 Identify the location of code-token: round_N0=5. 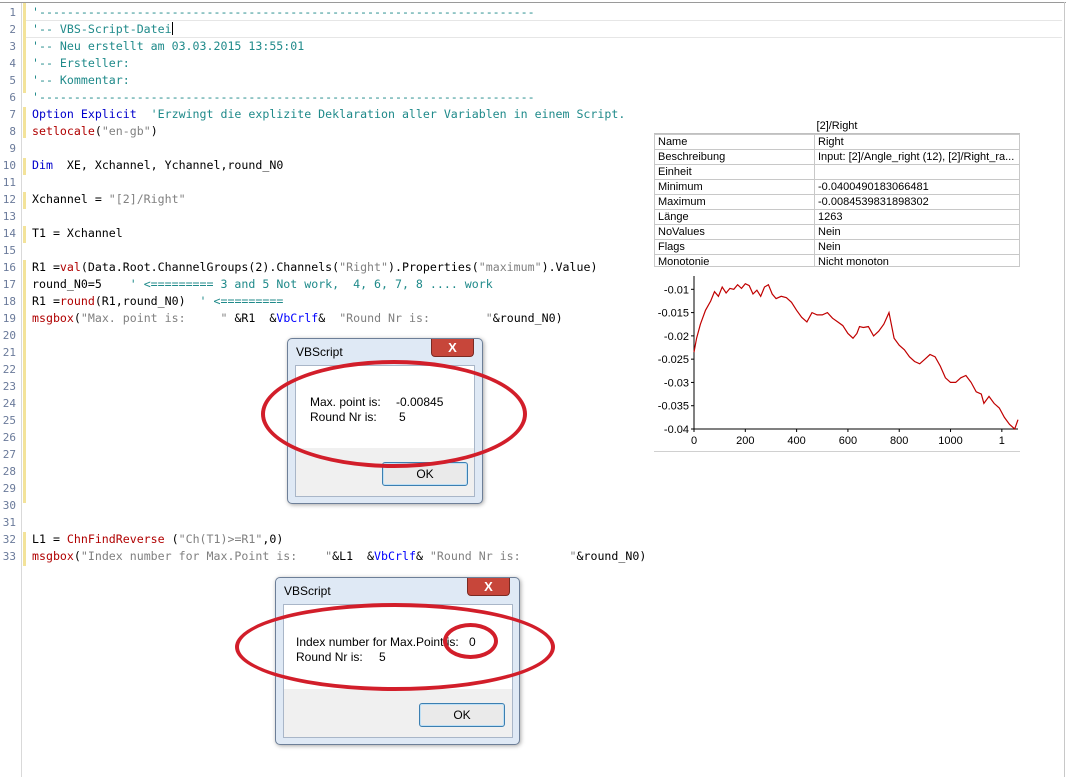
(67, 284).